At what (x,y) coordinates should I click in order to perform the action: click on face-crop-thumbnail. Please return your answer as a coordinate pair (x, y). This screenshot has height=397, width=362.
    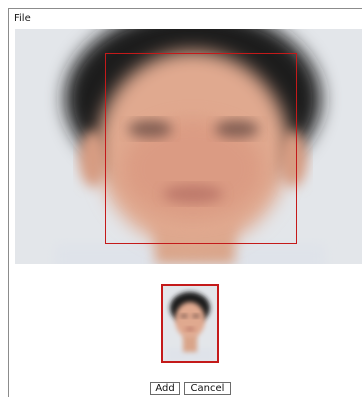
    Looking at the image, I should click on (190, 323).